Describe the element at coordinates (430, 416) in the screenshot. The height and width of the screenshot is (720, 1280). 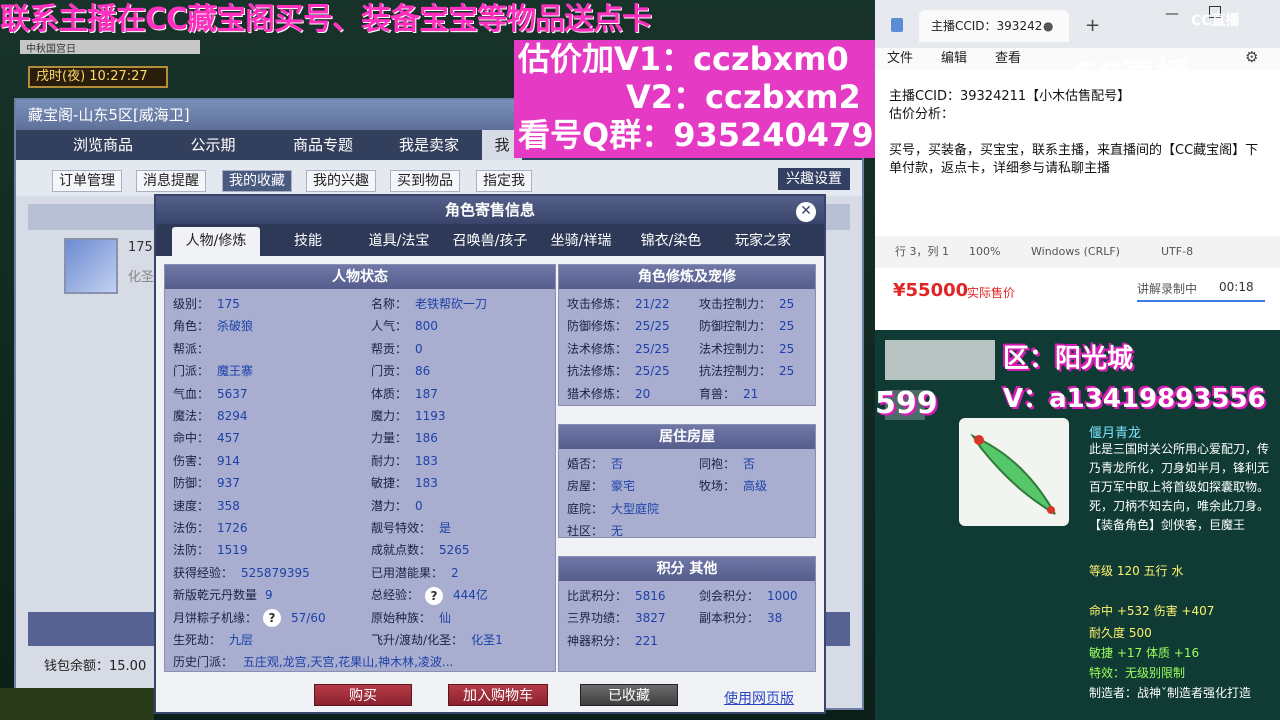
I see `status-mid-row-value: 1193` at that location.